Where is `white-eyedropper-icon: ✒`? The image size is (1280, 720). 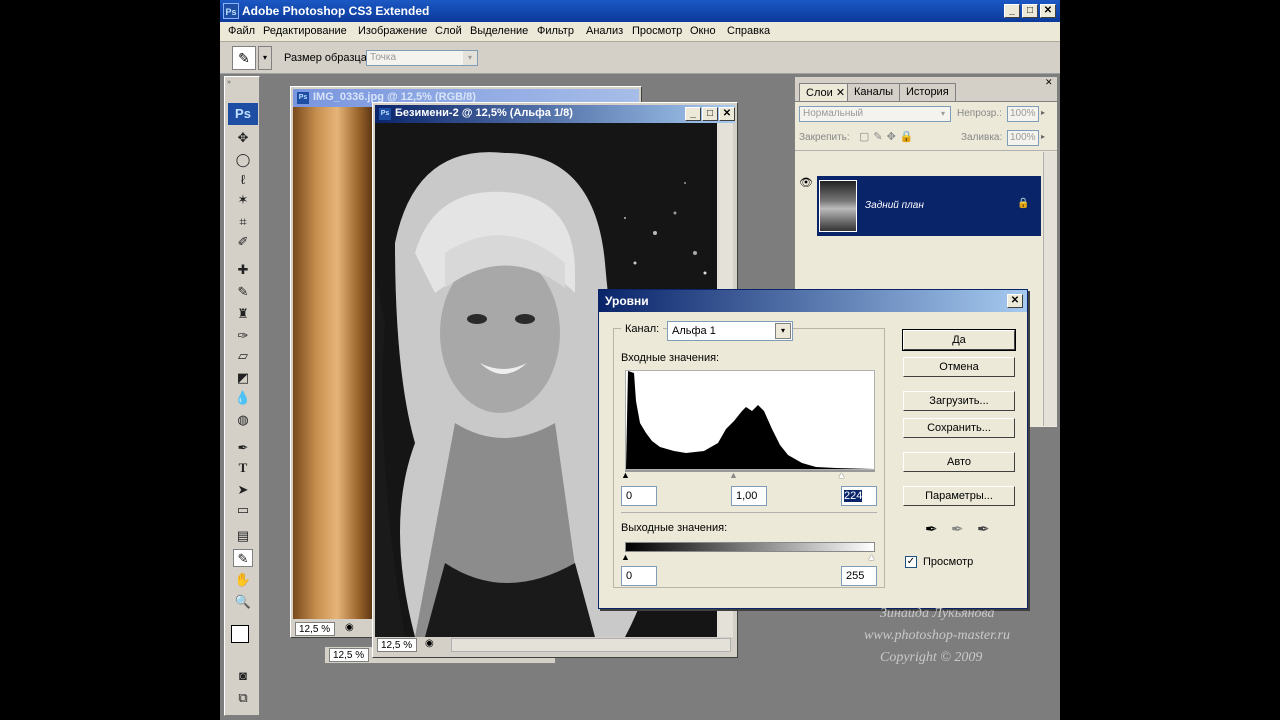
white-eyedropper-icon: ✒ is located at coordinates (983, 529).